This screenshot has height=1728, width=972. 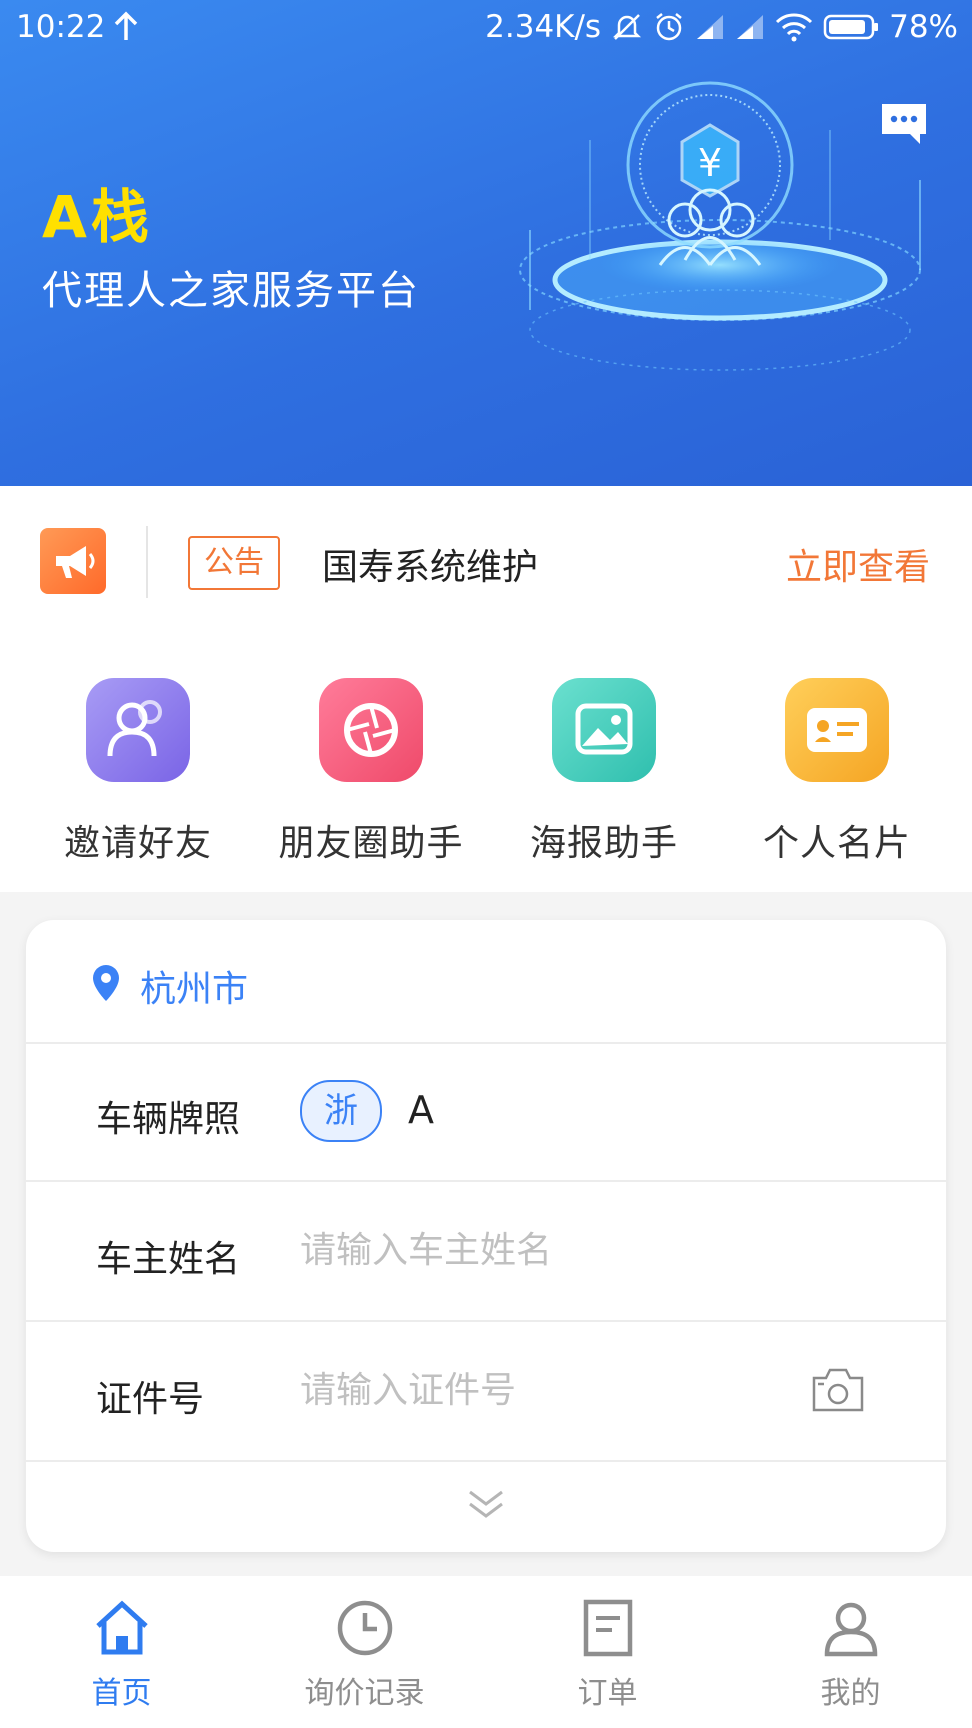 What do you see at coordinates (168, 1119) in the screenshot?
I see `plate-label: 车辆牌照` at bounding box center [168, 1119].